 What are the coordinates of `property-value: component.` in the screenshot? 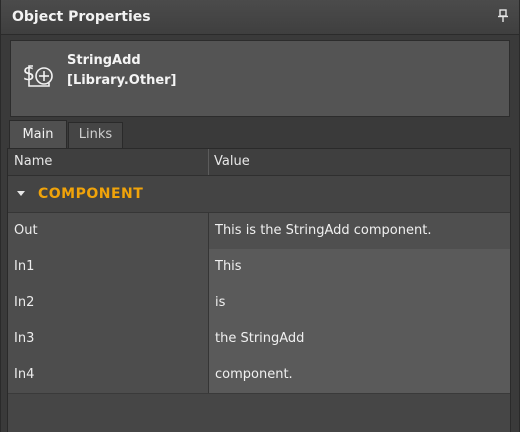 It's located at (359, 375).